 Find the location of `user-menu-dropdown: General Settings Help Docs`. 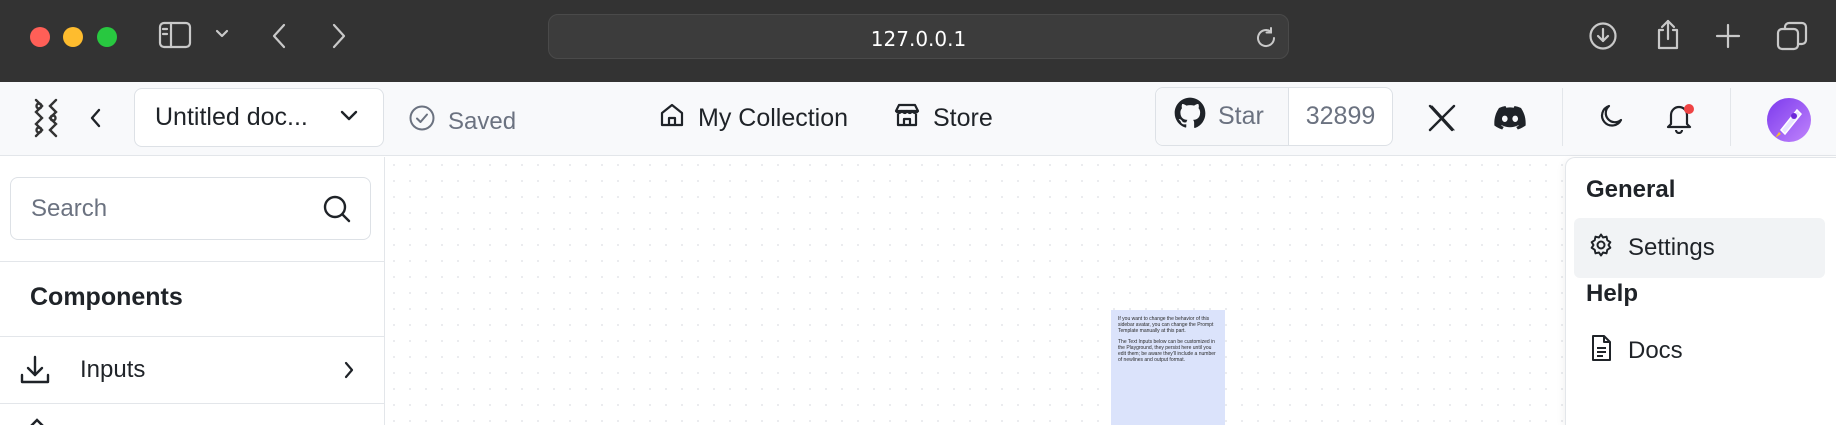

user-menu-dropdown: General Settings Help Docs is located at coordinates (1700, 291).